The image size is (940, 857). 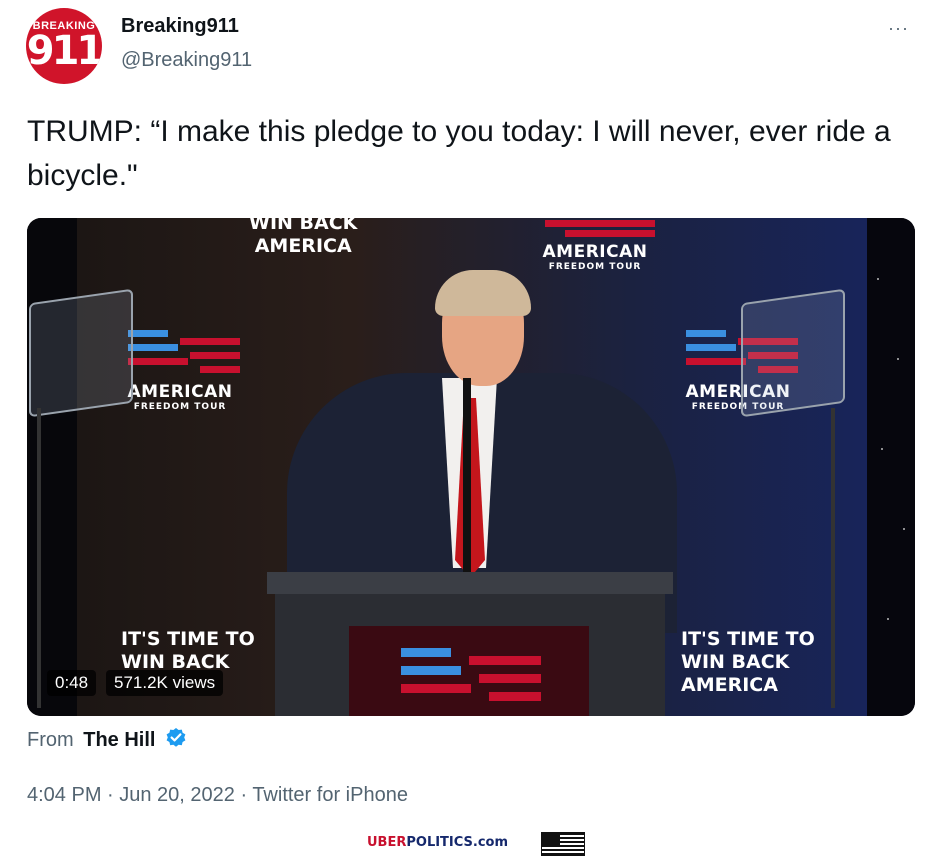 I want to click on source-attribution: From The Hill, so click(x=107, y=741).